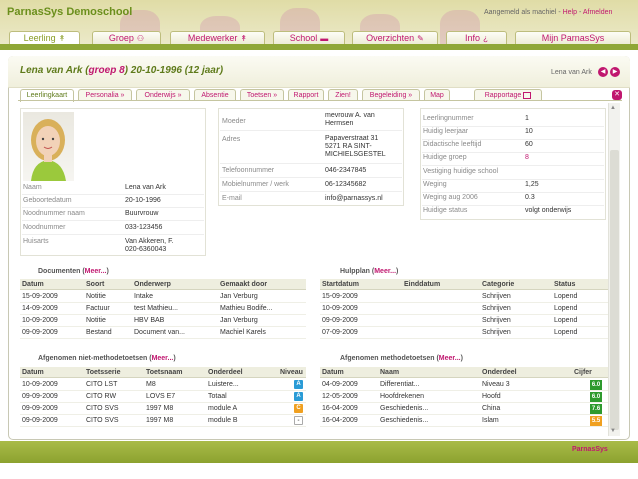 The width and height of the screenshot is (638, 479). I want to click on table-cell: 14-09-2009, so click(40, 308).